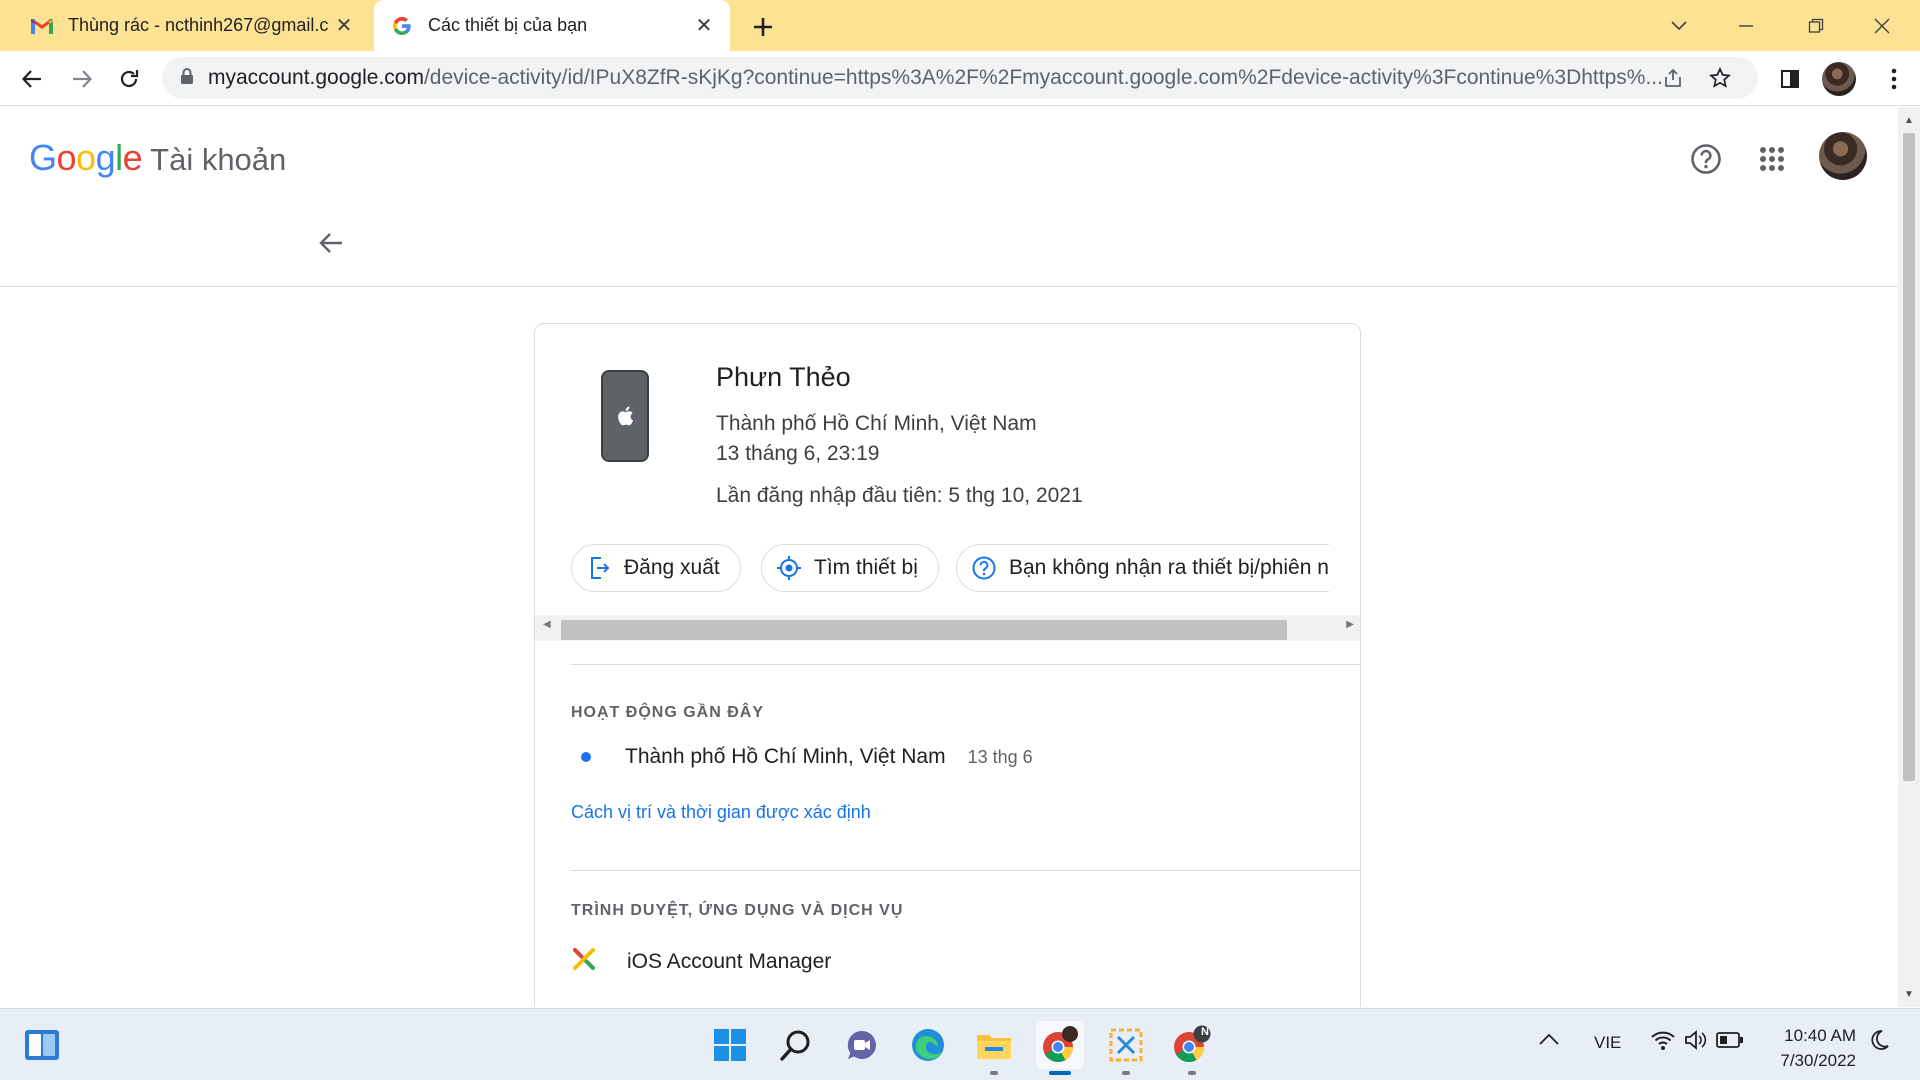 This screenshot has height=1080, width=1920. I want to click on profile-badge: N, so click(1205, 1032).